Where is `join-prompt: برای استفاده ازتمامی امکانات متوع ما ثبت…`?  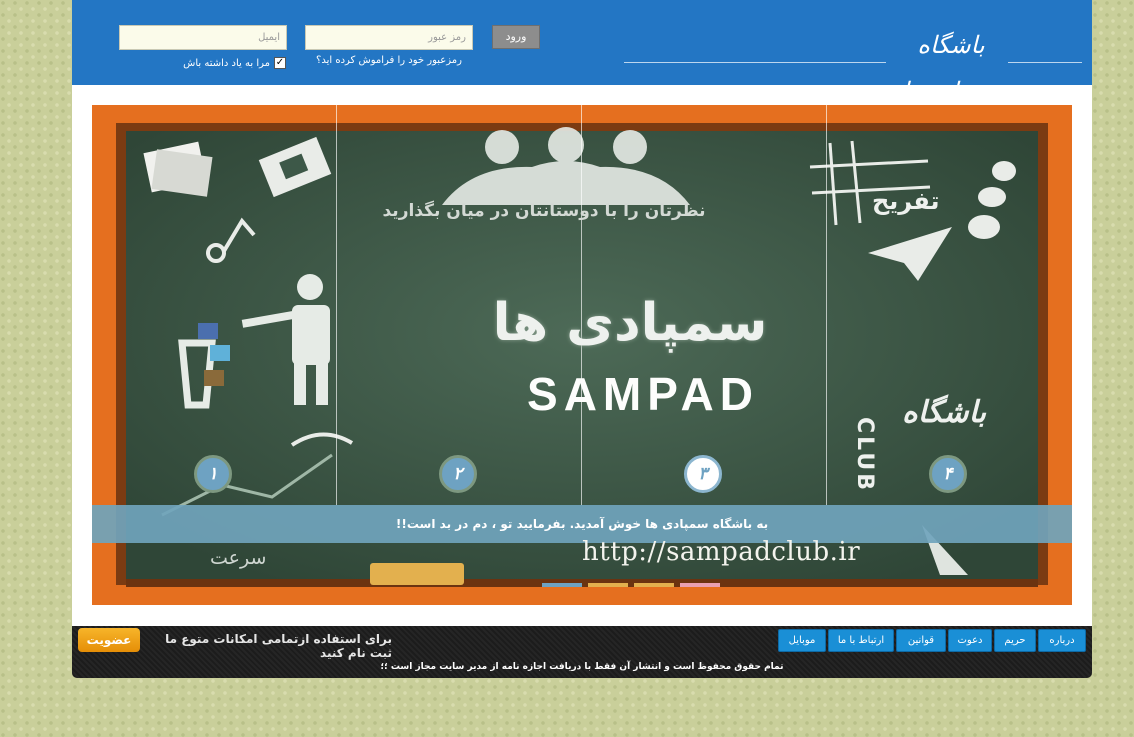 join-prompt: برای استفاده ازتمامی امکانات متوع ما ثبت… is located at coordinates (278, 646).